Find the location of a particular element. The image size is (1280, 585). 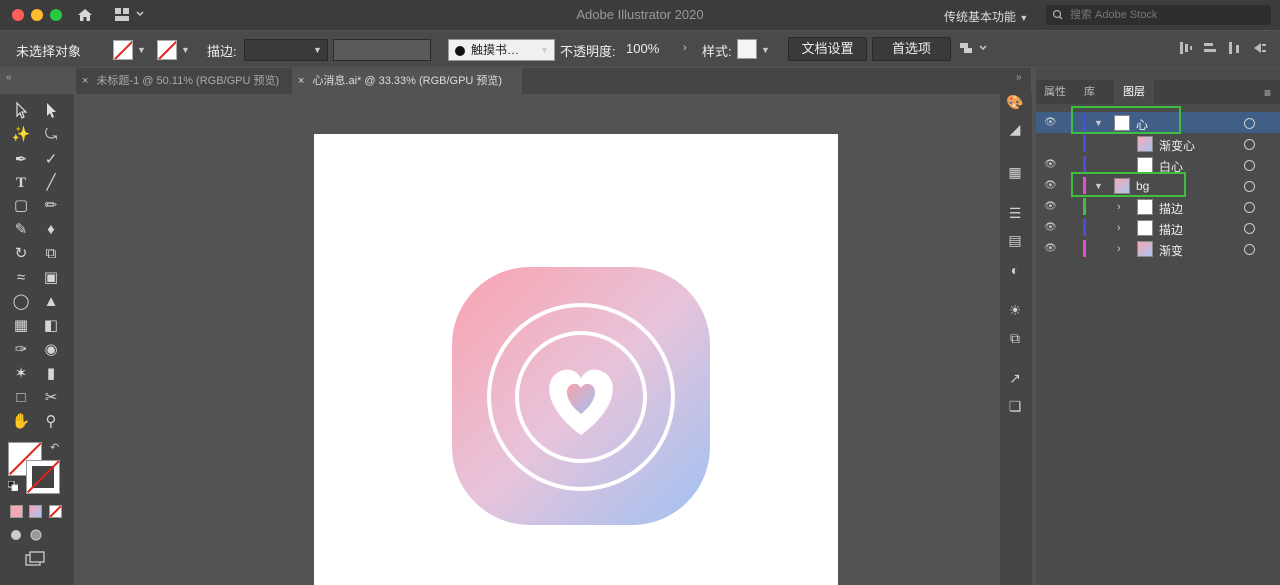

distribute-icon is located at coordinates (1234, 48).